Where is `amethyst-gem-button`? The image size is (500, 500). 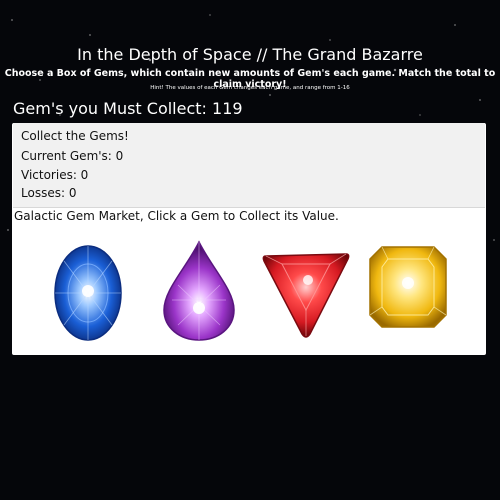 amethyst-gem-button is located at coordinates (199, 291).